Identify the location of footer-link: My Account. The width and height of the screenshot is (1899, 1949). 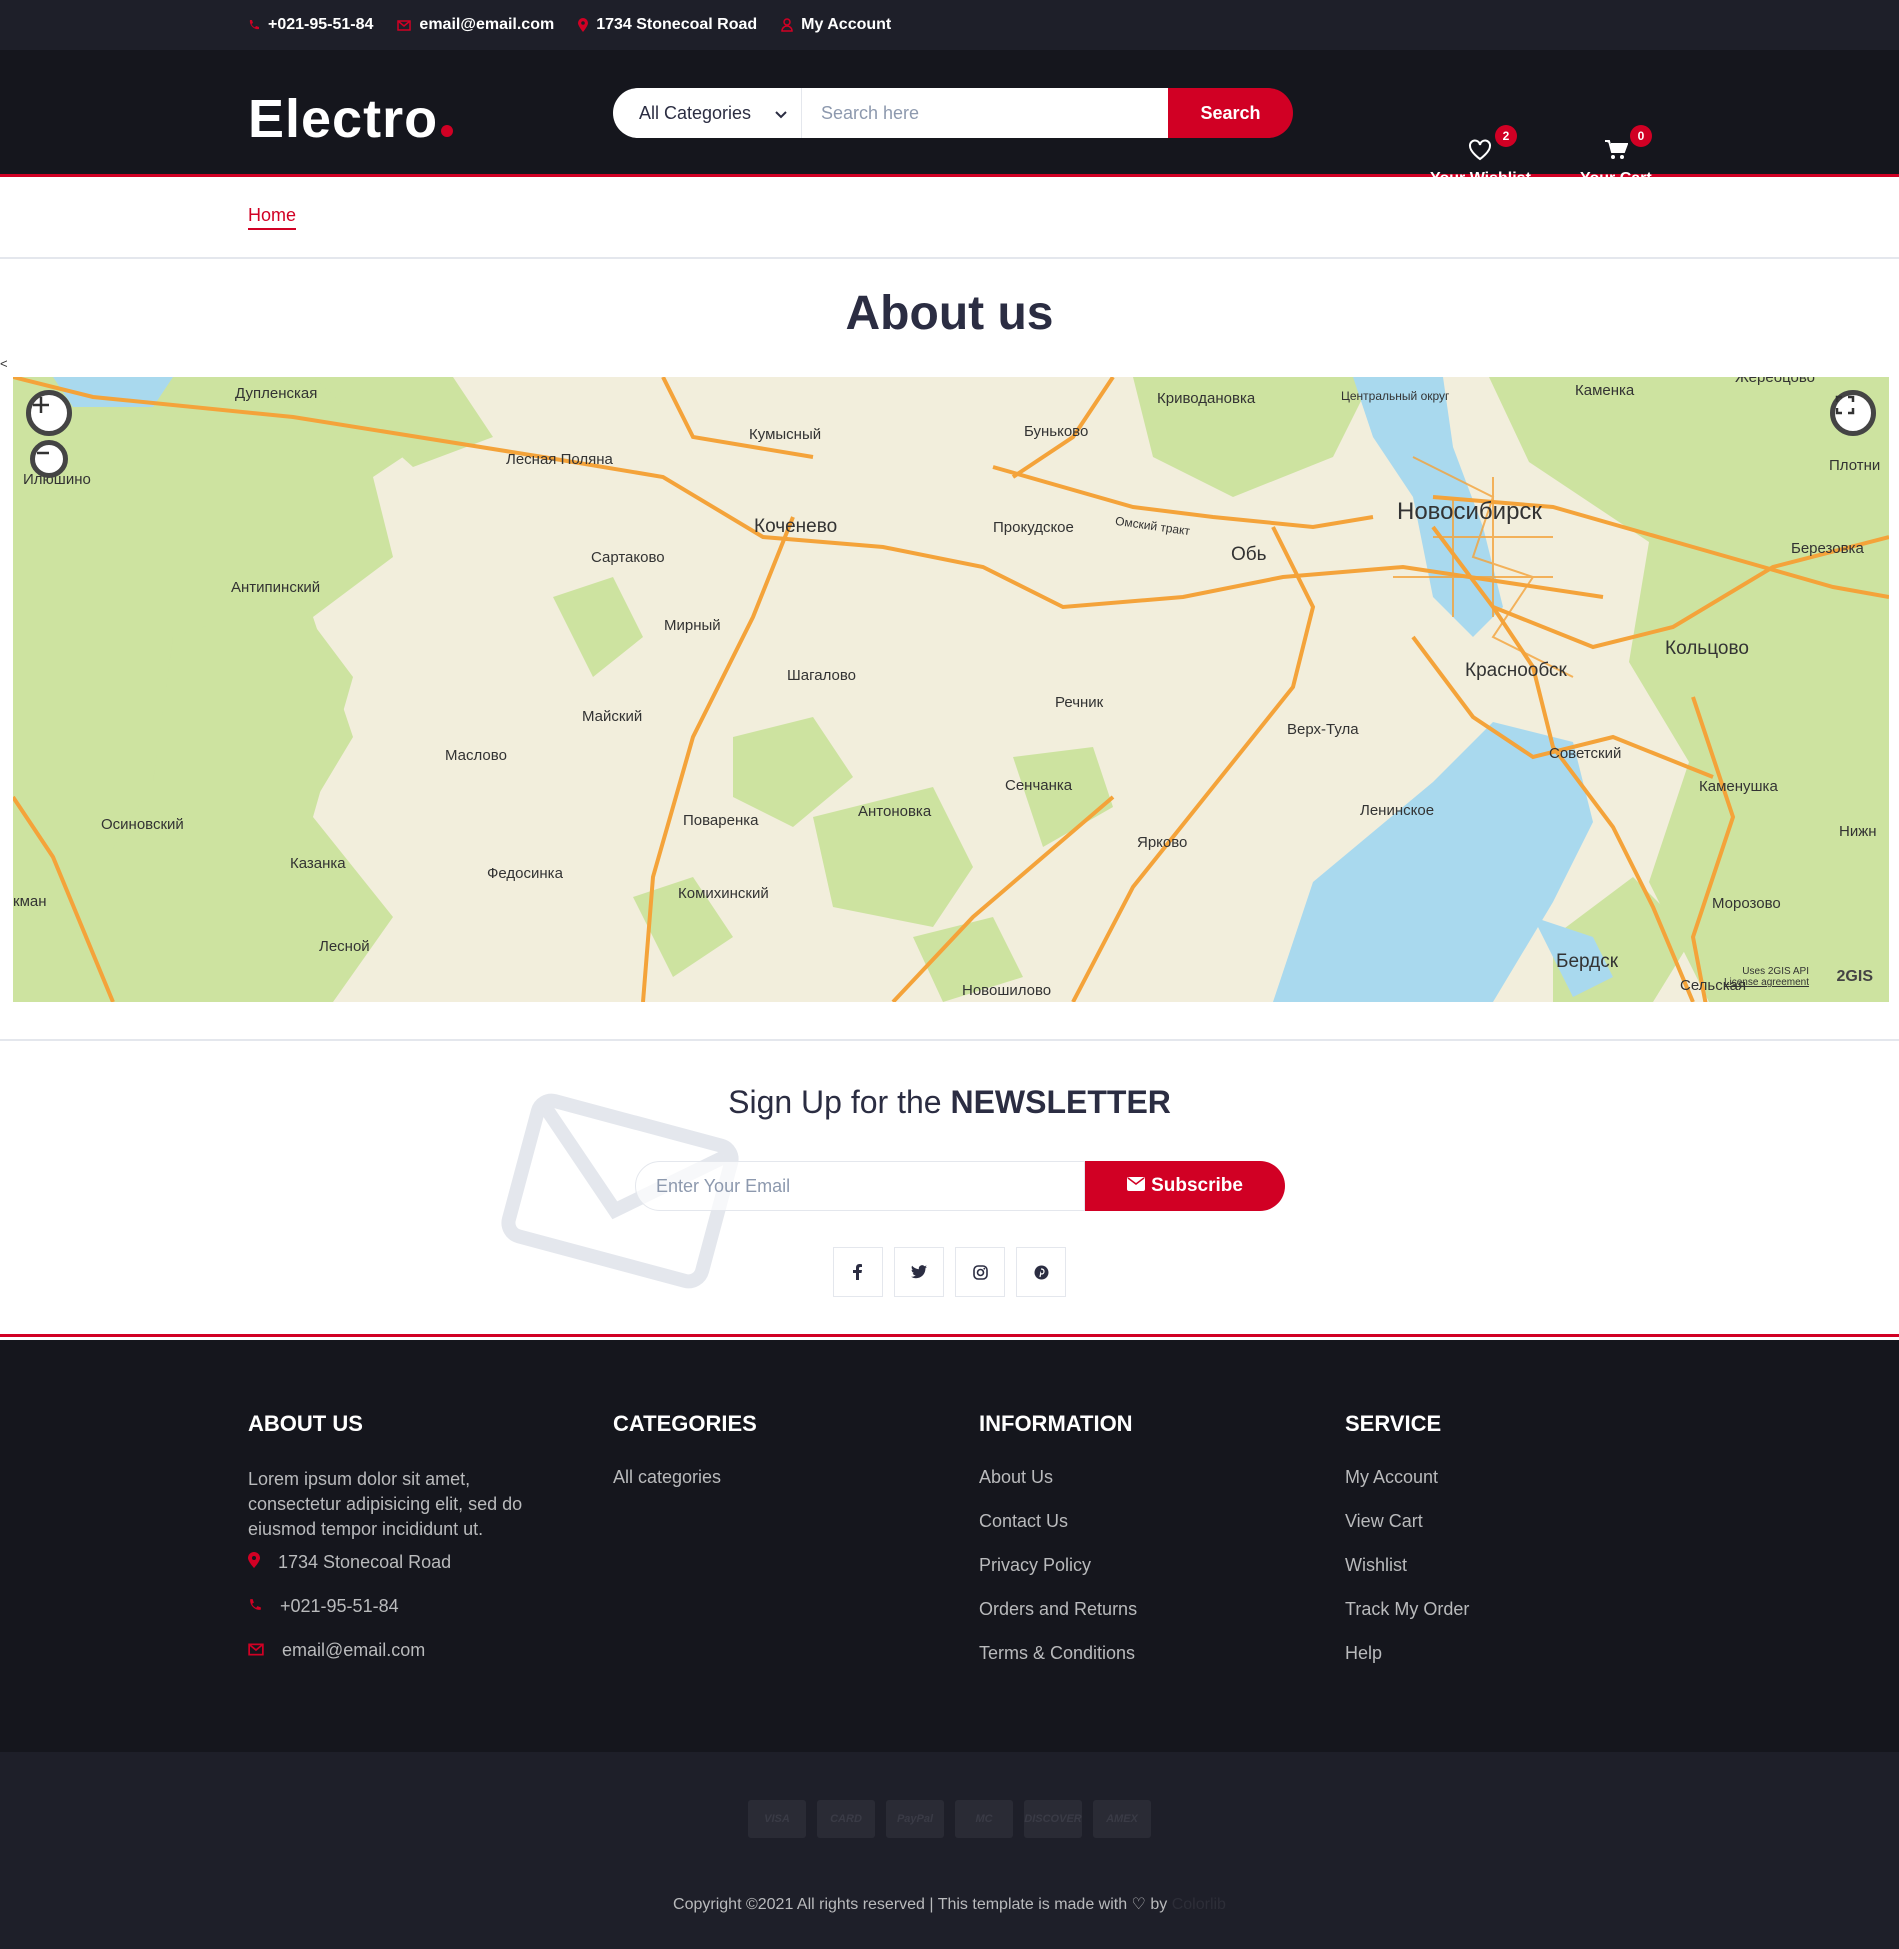
(1407, 1489).